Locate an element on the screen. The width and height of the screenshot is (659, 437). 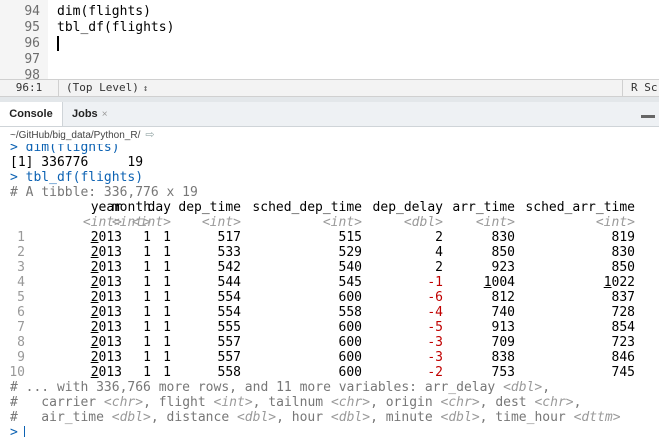
console-prompt-line: > is located at coordinates (17, 431).